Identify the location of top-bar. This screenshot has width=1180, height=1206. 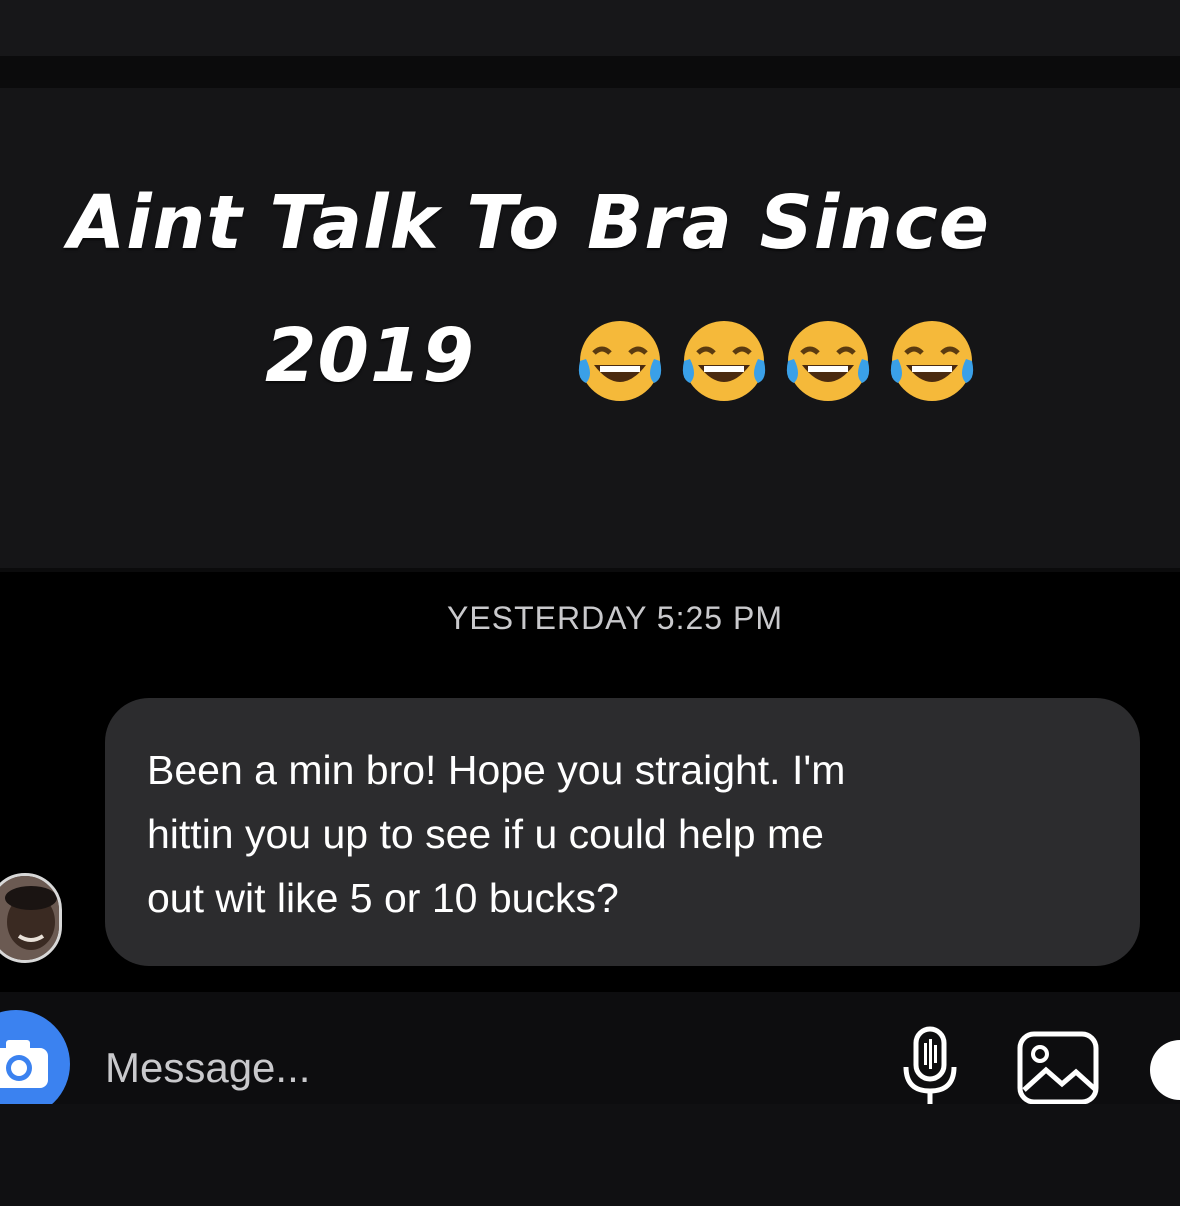
(590, 28).